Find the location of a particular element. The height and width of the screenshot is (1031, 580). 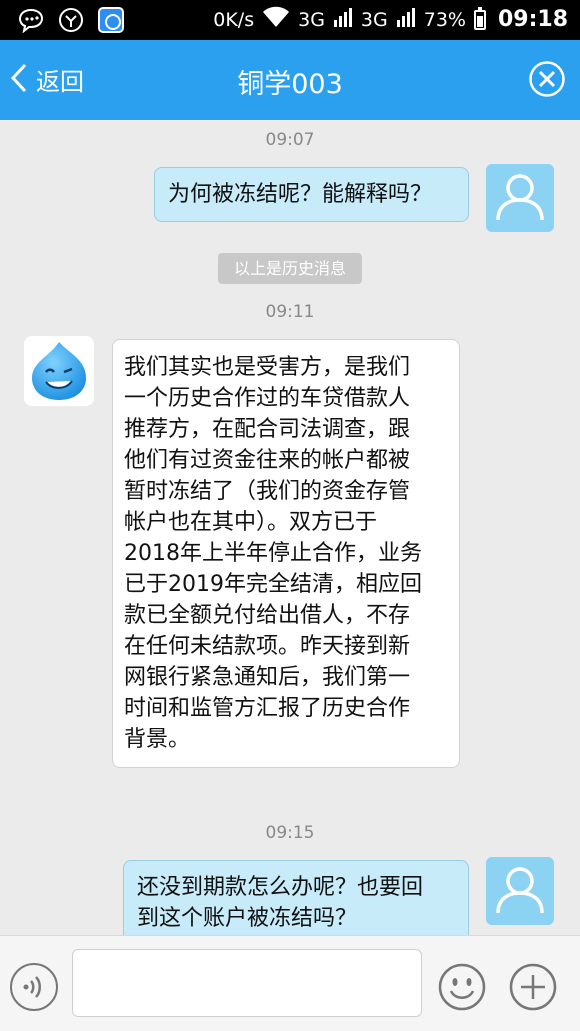

battery-percent: 73% is located at coordinates (444, 19).